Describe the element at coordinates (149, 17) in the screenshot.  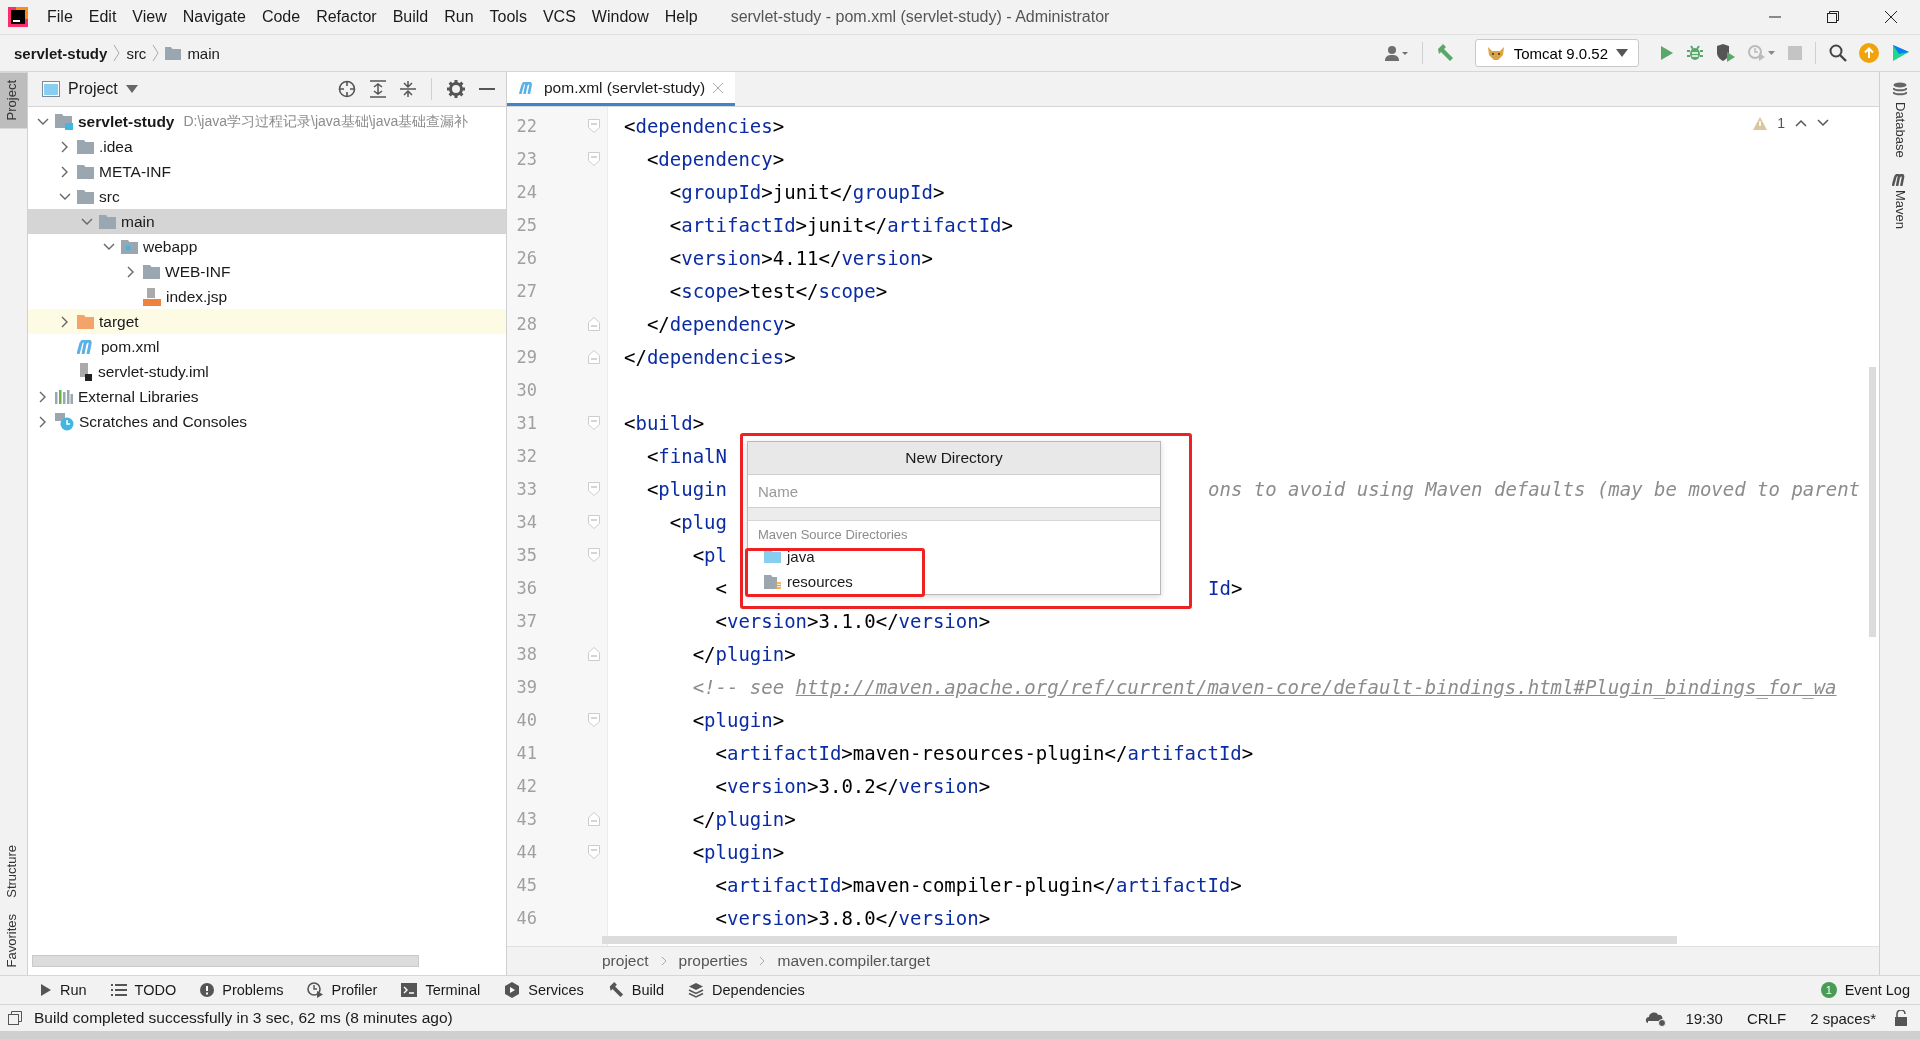
I see `menu-item: View` at that location.